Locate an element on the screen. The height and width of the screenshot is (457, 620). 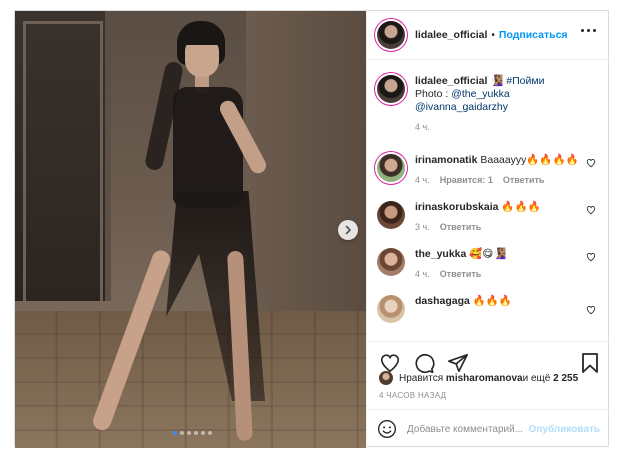
caption-mention-2: @ivanna_gaidarzhy is located at coordinates (500, 107).